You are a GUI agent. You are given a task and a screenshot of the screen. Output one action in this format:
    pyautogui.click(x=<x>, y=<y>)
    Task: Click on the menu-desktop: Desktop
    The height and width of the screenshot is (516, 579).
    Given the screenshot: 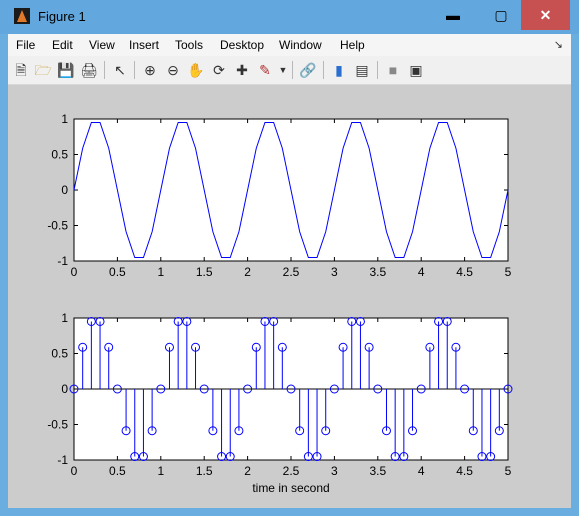 What is the action you would take?
    pyautogui.click(x=242, y=45)
    